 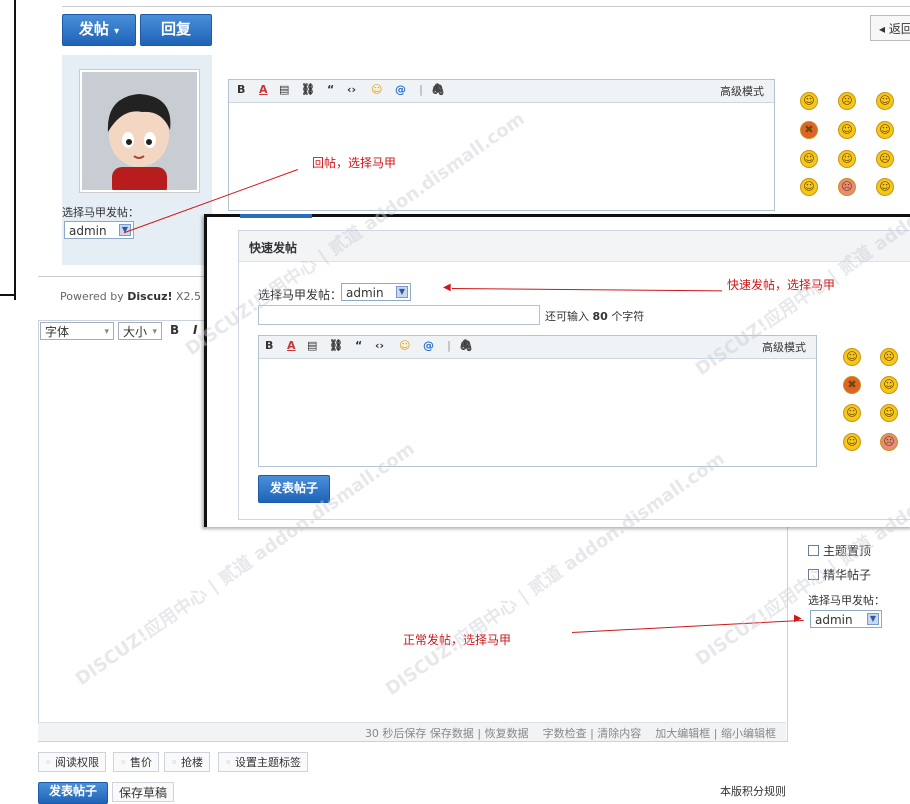 I want to click on reply-button: 回复, so click(x=176, y=30).